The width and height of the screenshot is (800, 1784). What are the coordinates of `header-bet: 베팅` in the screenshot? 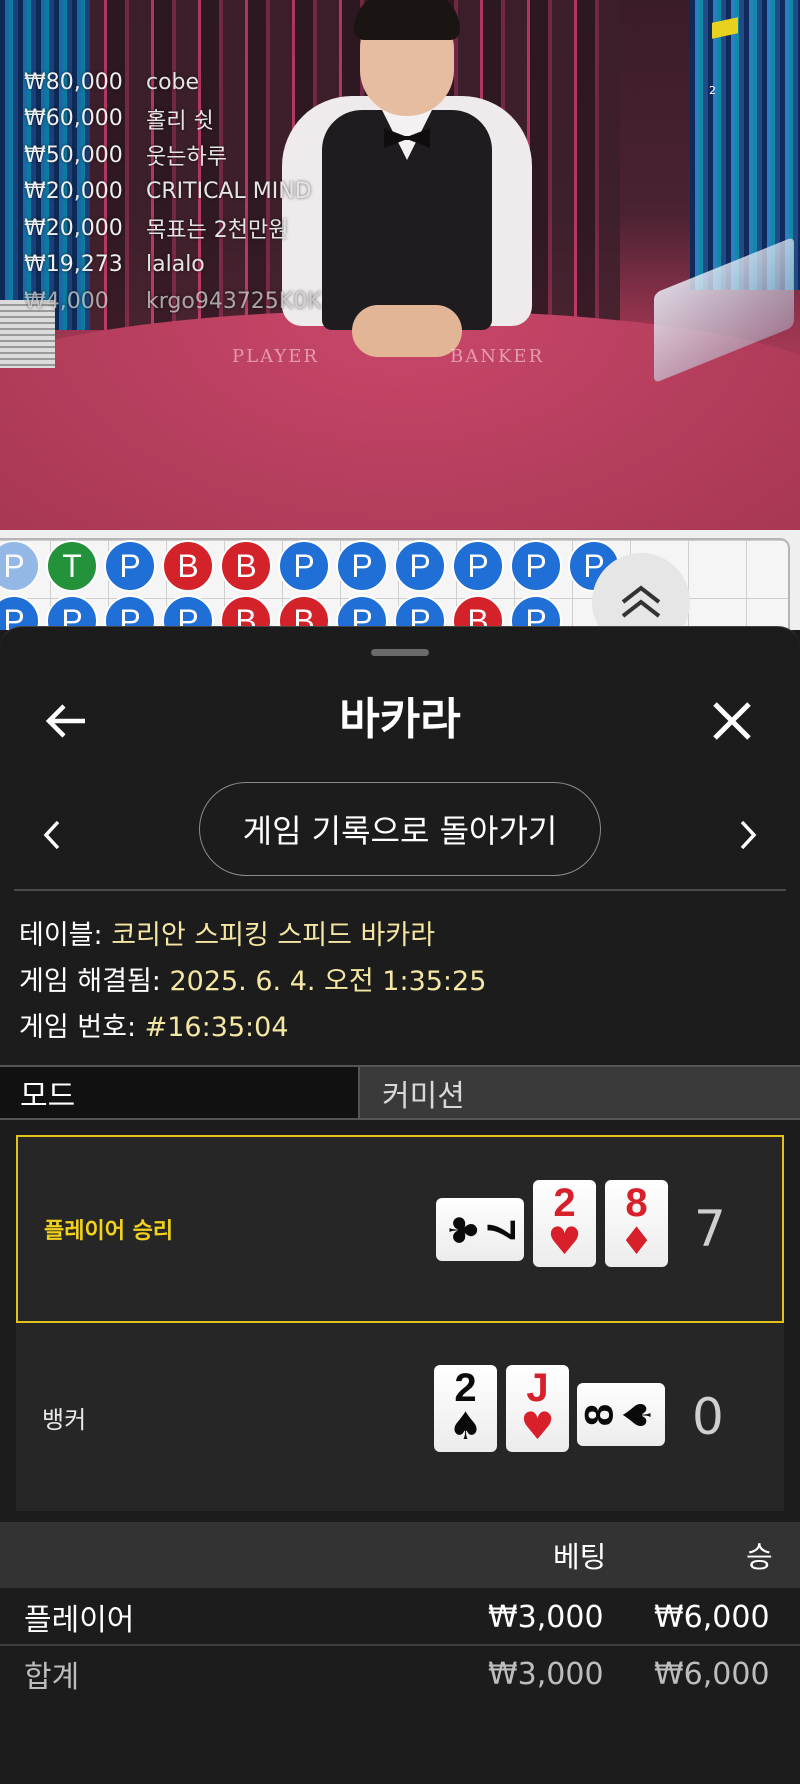 It's located at (580, 1557).